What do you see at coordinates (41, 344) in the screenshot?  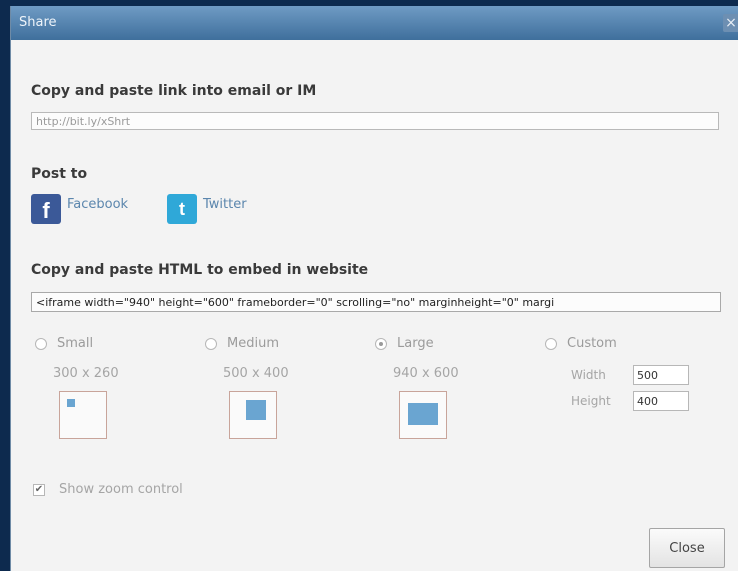 I see `radio-small` at bounding box center [41, 344].